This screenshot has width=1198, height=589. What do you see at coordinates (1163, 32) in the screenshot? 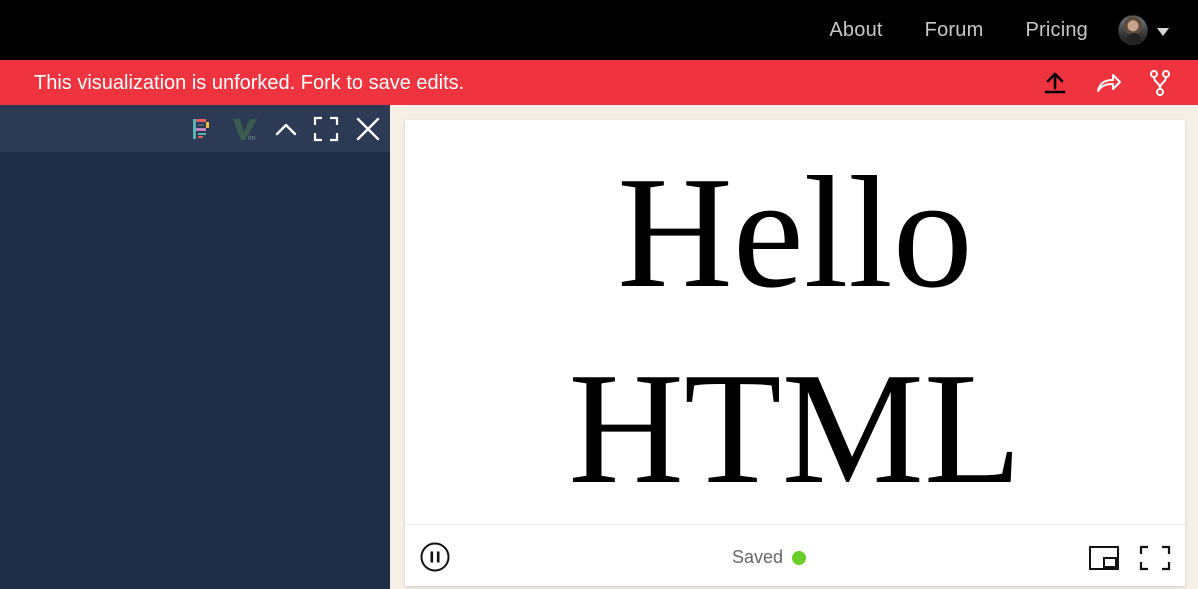
I see `caret-down-icon` at bounding box center [1163, 32].